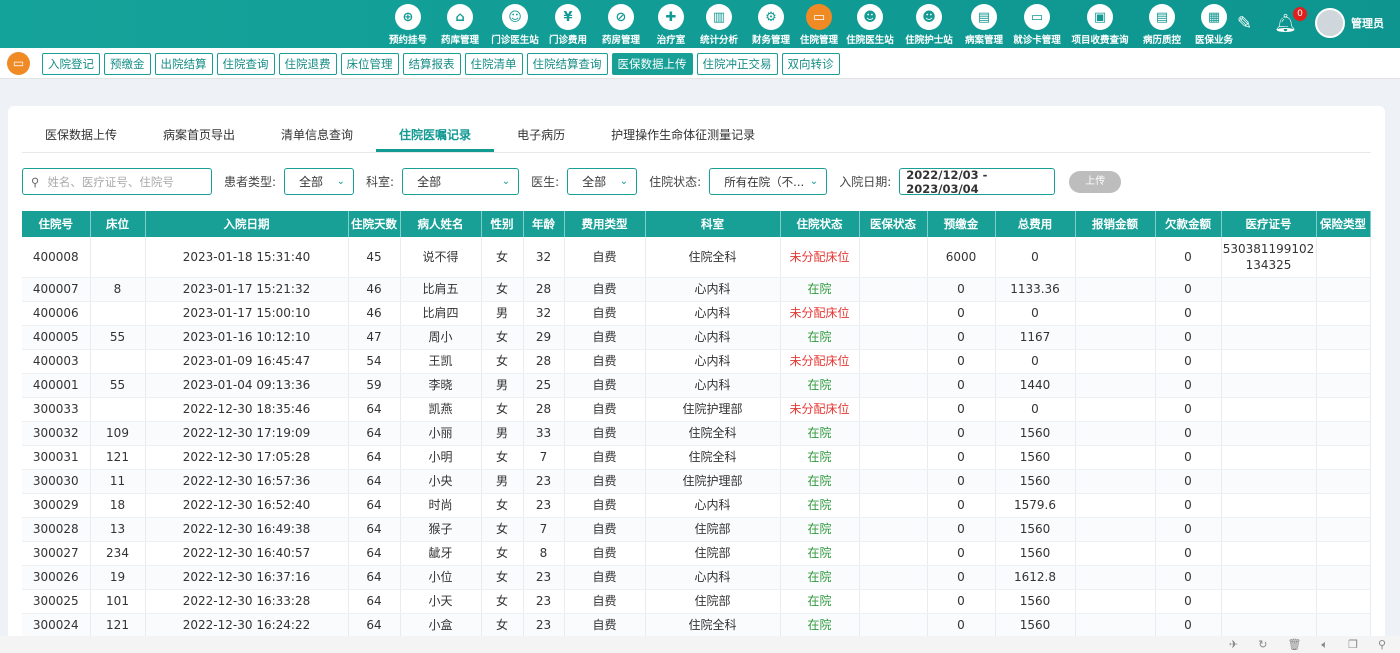  What do you see at coordinates (820, 224) in the screenshot?
I see `column-header: 住院状态` at bounding box center [820, 224].